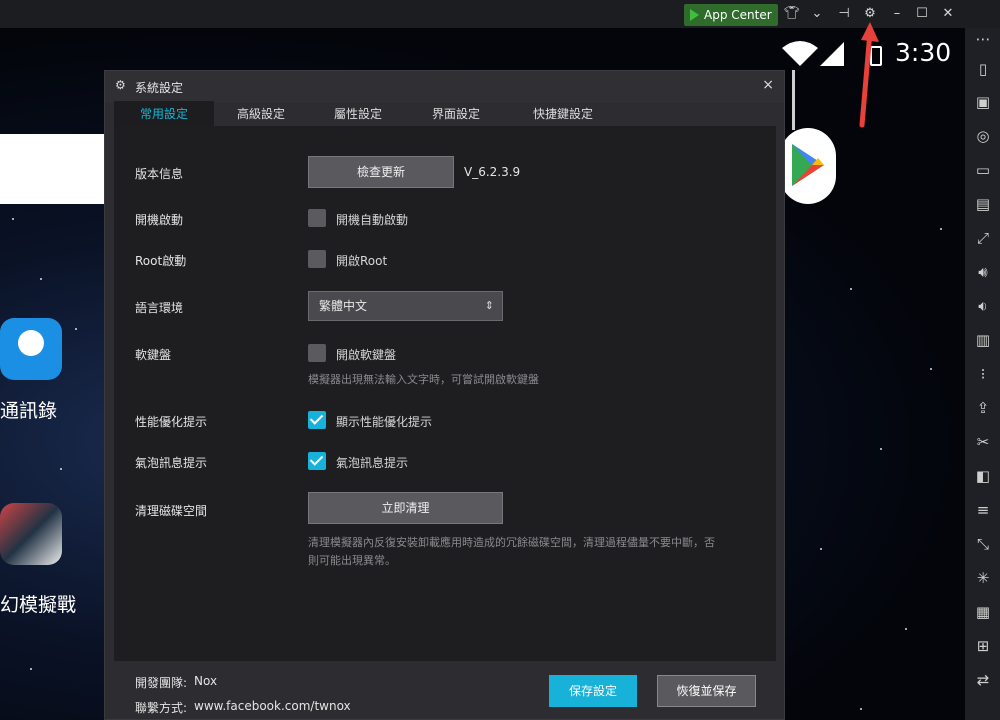  Describe the element at coordinates (983, 102) in the screenshot. I see `robot-icon: ▣` at that location.